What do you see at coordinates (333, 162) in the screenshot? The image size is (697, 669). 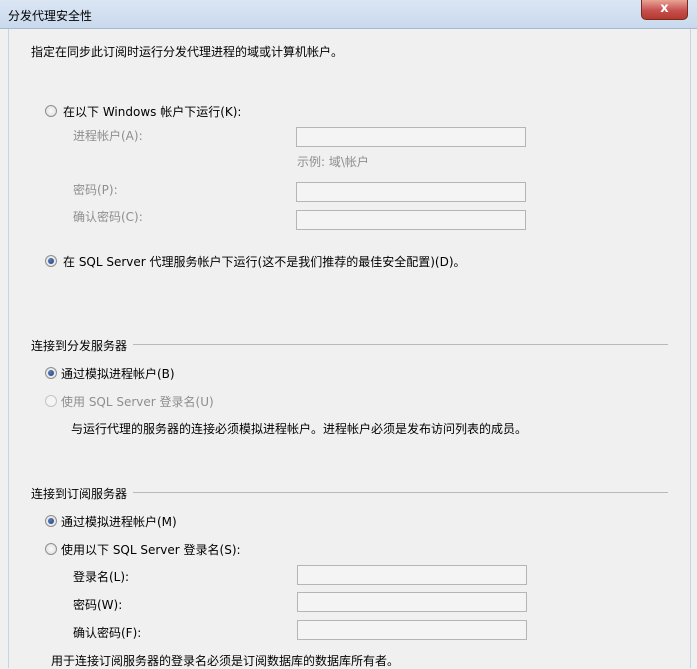 I see `account-example-hint: 示例: 域\帐户` at bounding box center [333, 162].